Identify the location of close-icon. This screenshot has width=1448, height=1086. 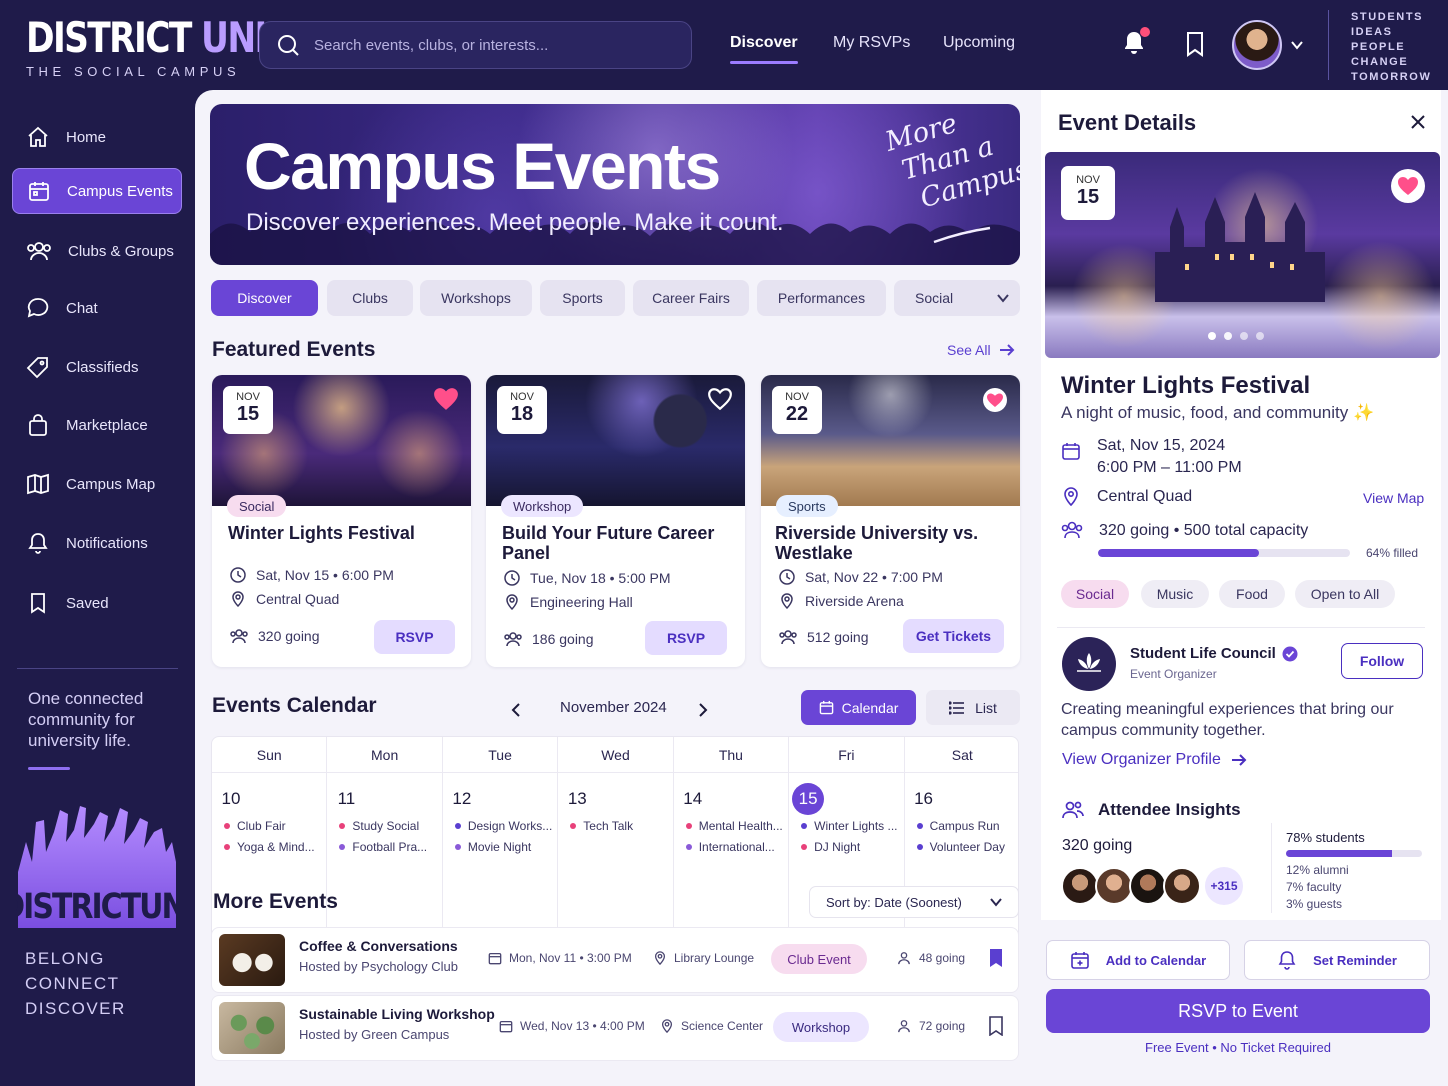
(1418, 122).